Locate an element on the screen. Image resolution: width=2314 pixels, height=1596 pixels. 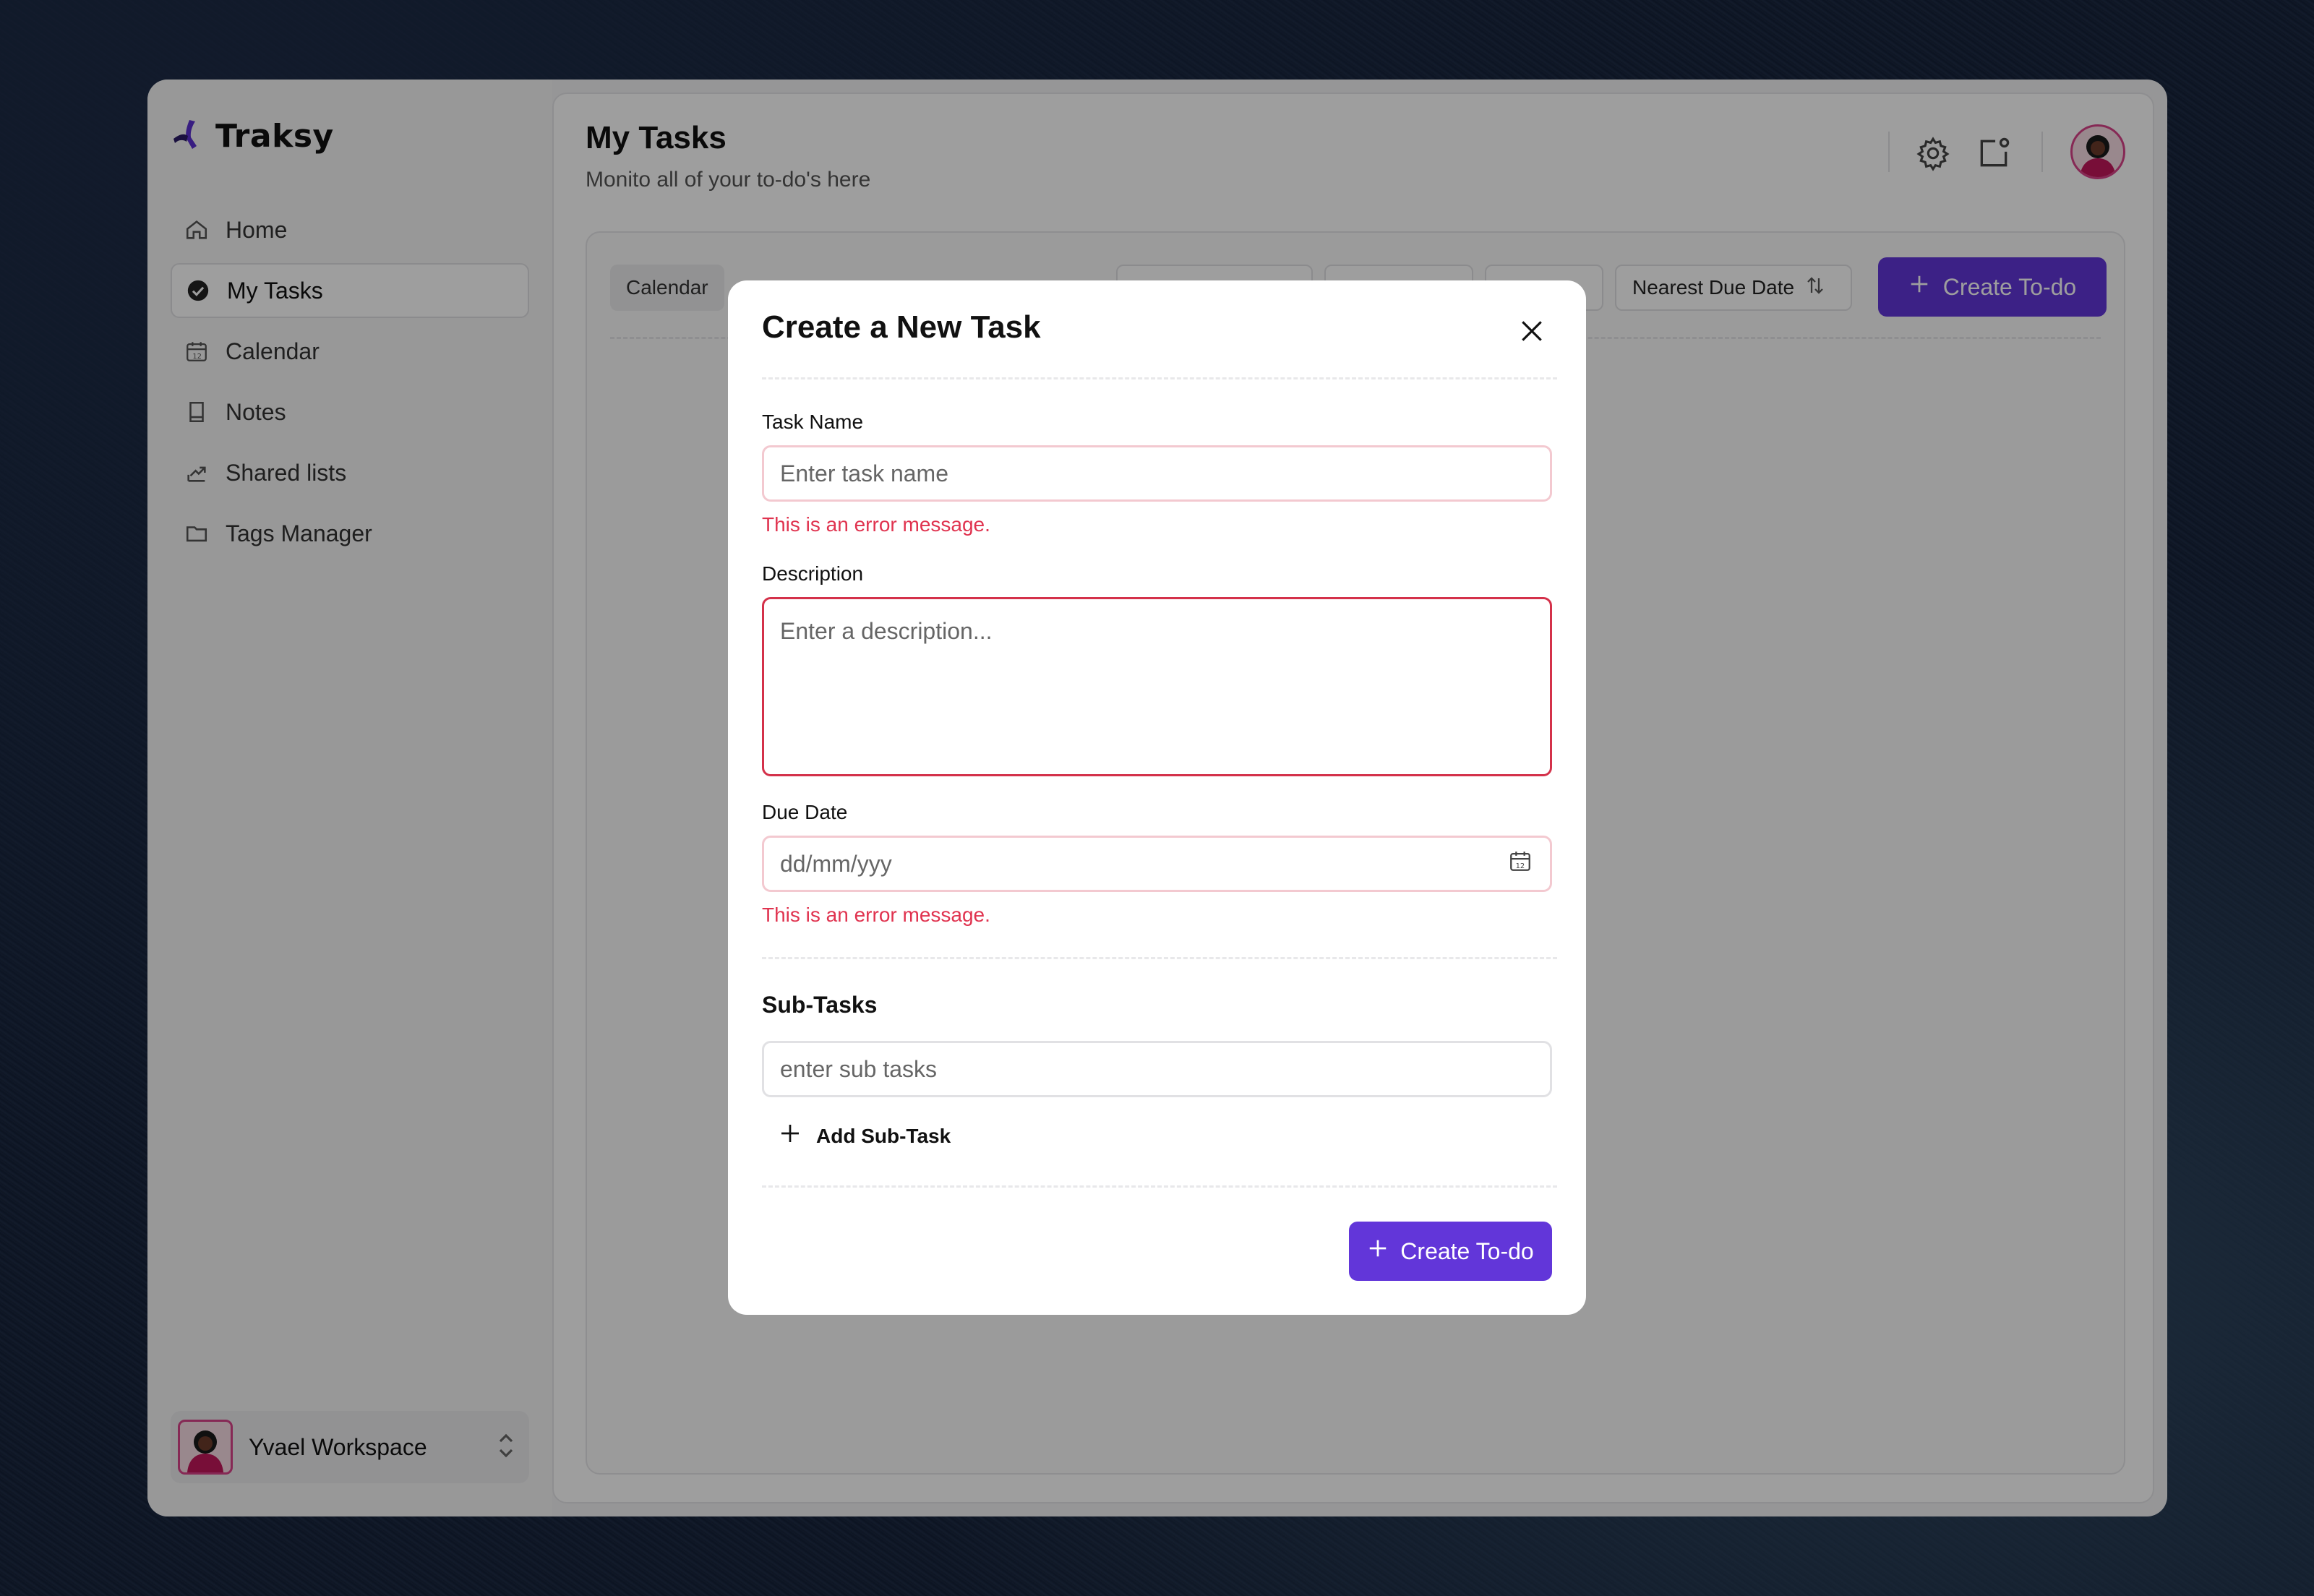
submit-label: Create To-do is located at coordinates (1467, 1250).